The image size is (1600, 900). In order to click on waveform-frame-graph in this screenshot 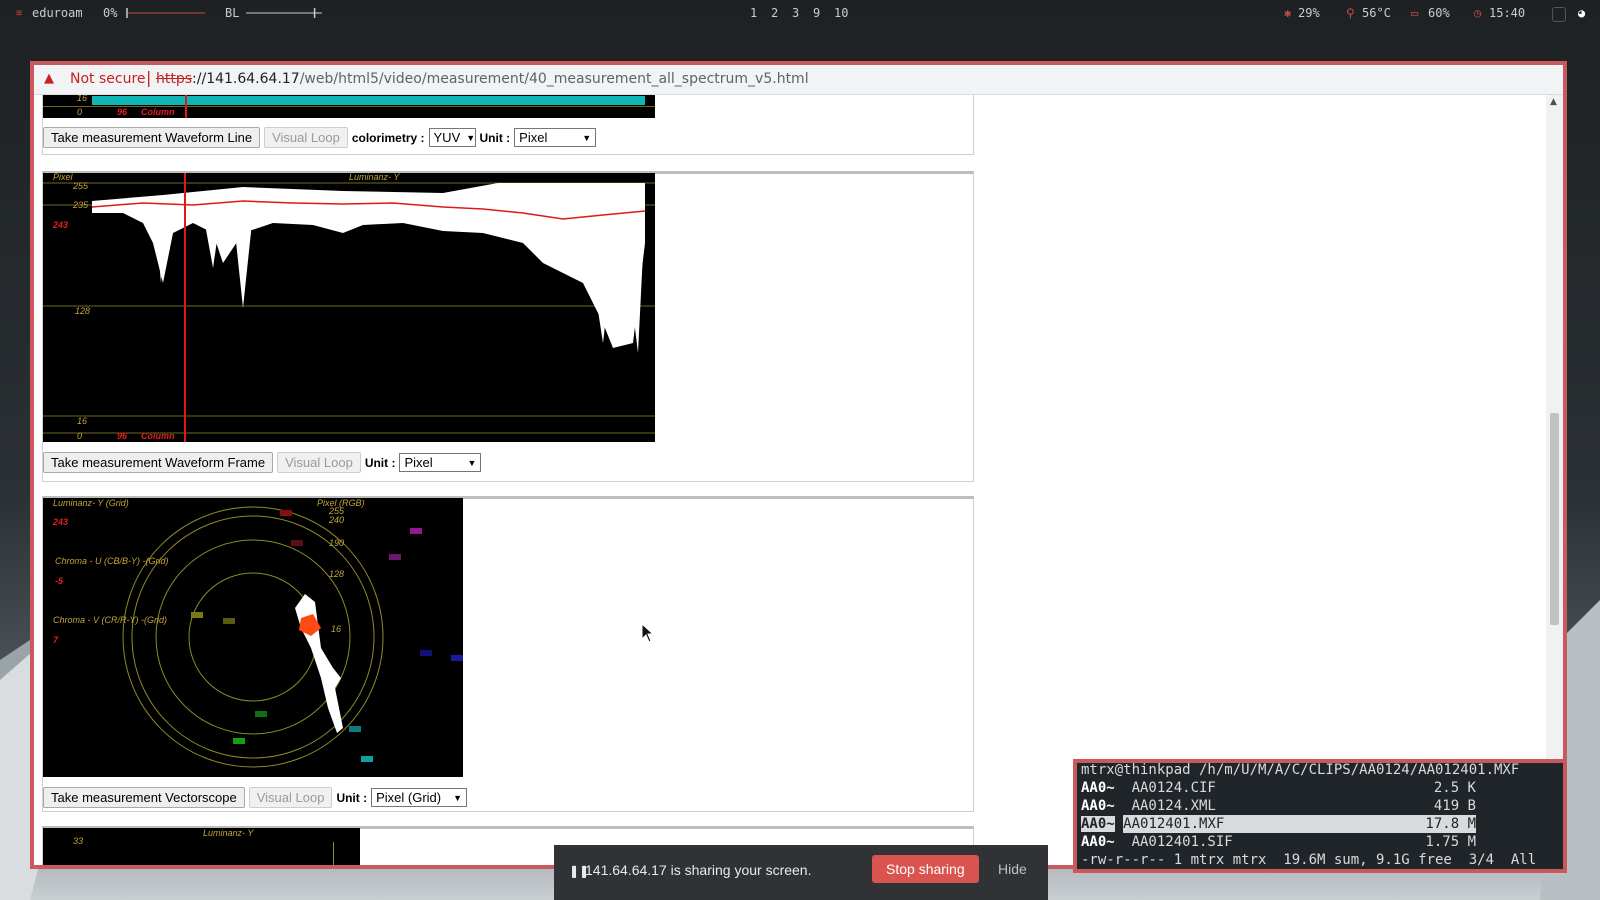, I will do `click(349, 307)`.